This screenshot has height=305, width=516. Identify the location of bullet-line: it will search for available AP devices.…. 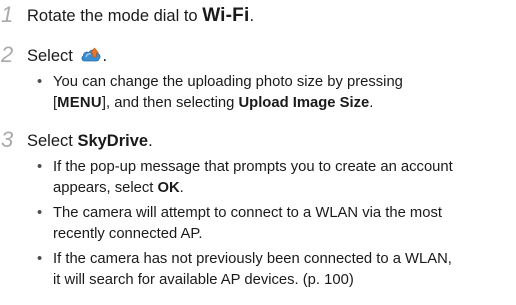
(203, 279).